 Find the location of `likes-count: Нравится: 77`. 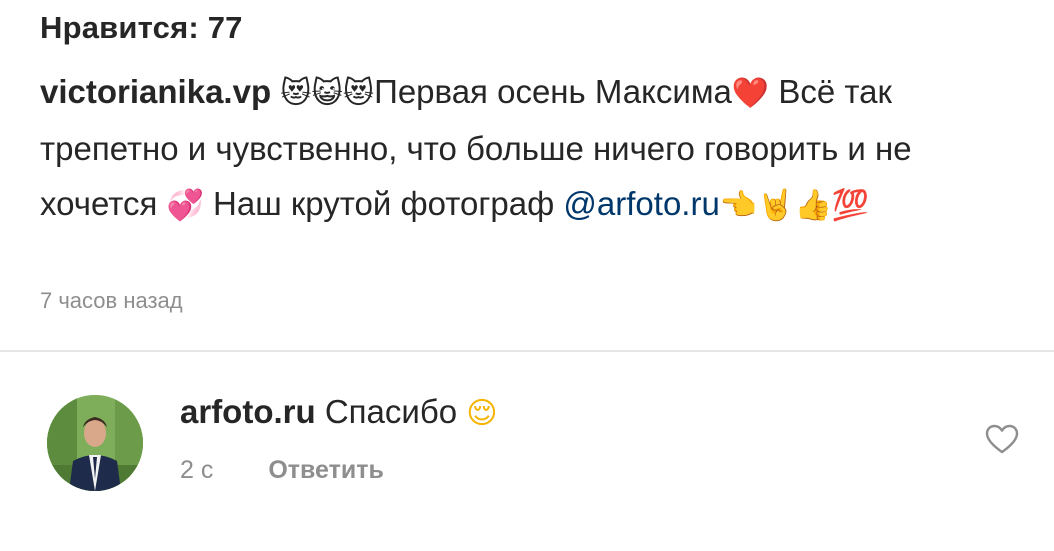

likes-count: Нравится: 77 is located at coordinates (141, 28).